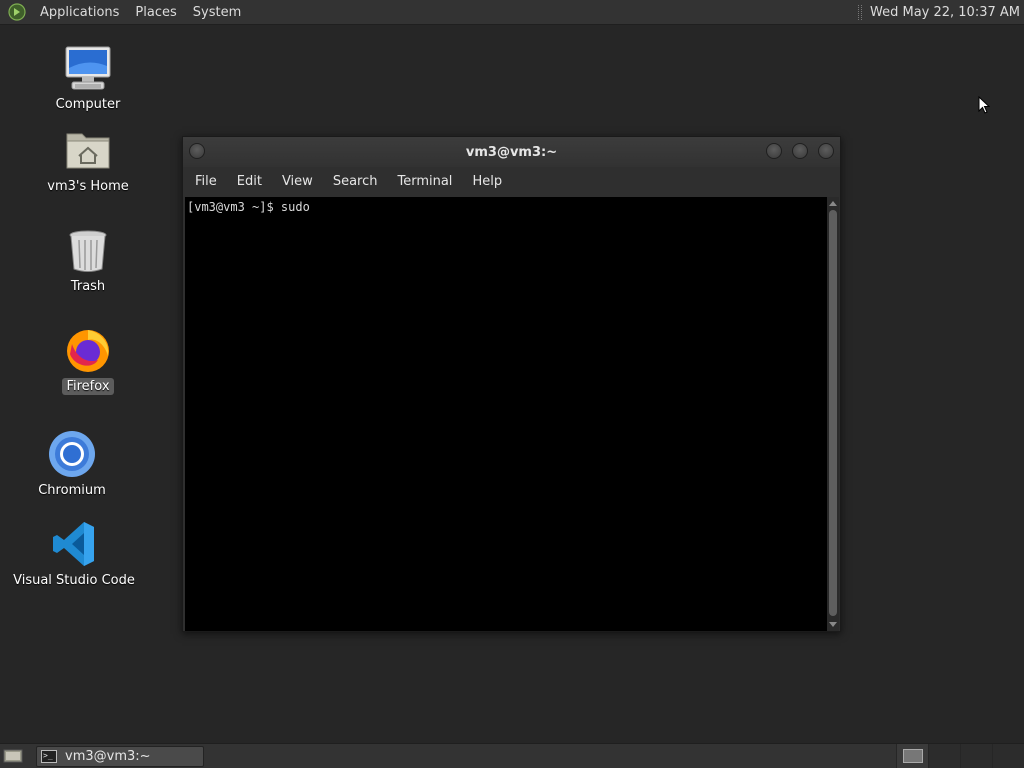 Image resolution: width=1024 pixels, height=768 pixels. What do you see at coordinates (88, 150) in the screenshot?
I see `home-folder-icon` at bounding box center [88, 150].